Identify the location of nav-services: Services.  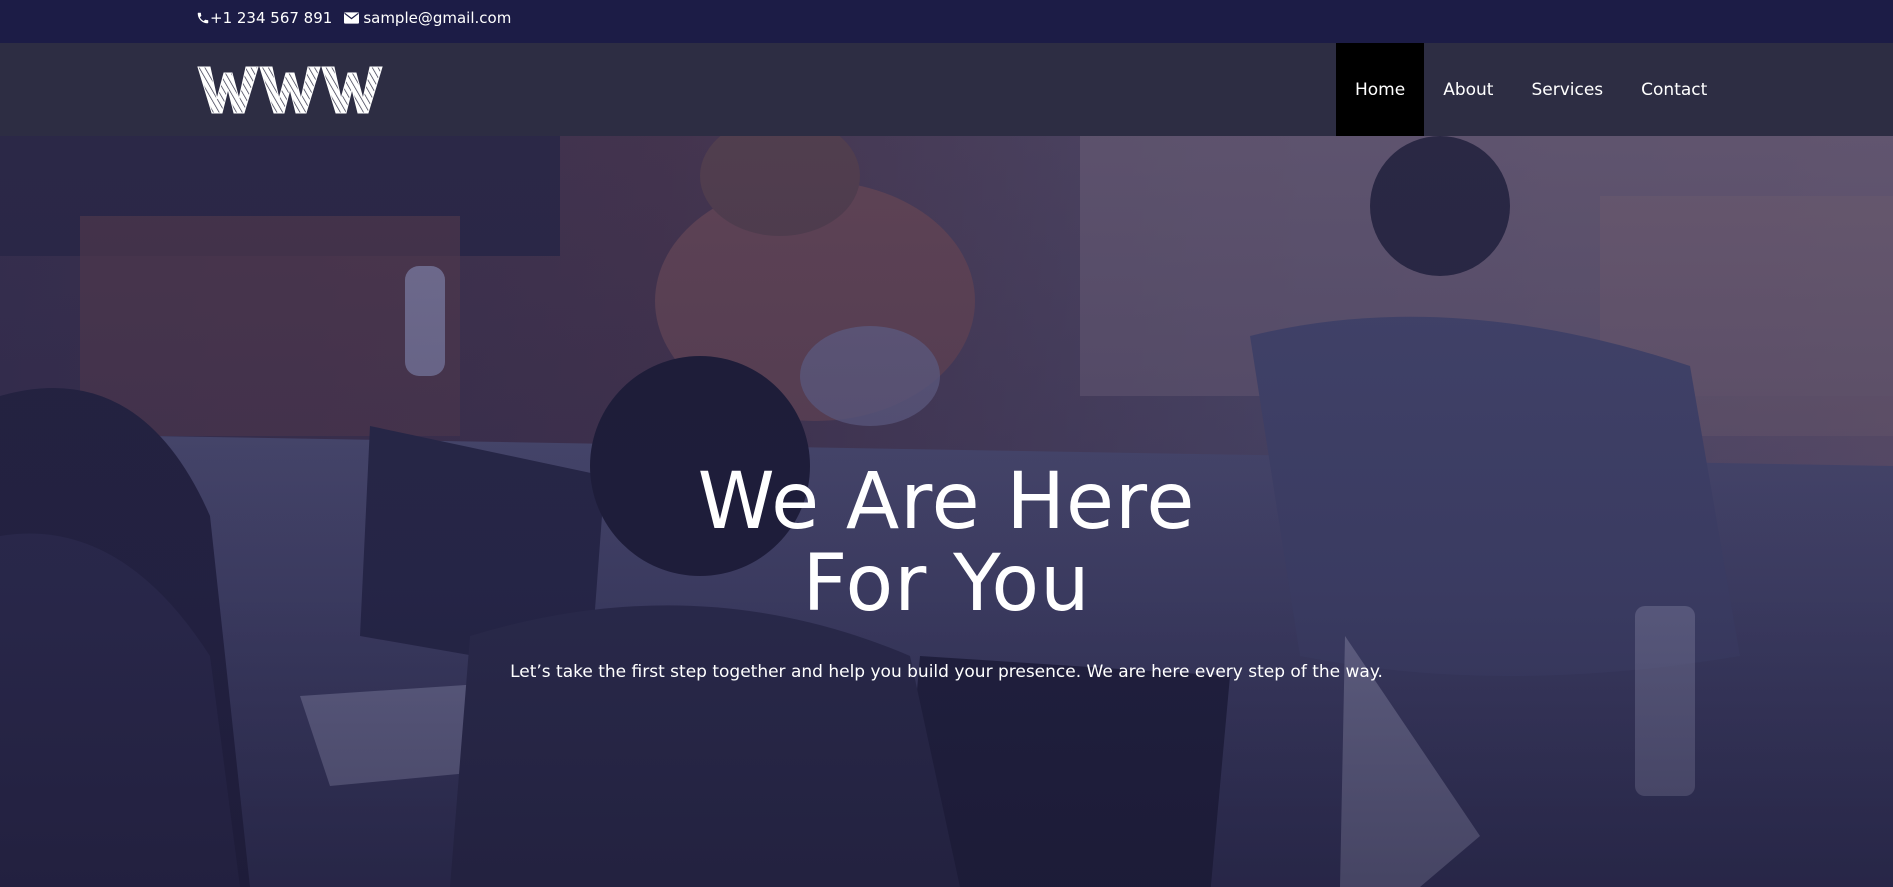
(1567, 89).